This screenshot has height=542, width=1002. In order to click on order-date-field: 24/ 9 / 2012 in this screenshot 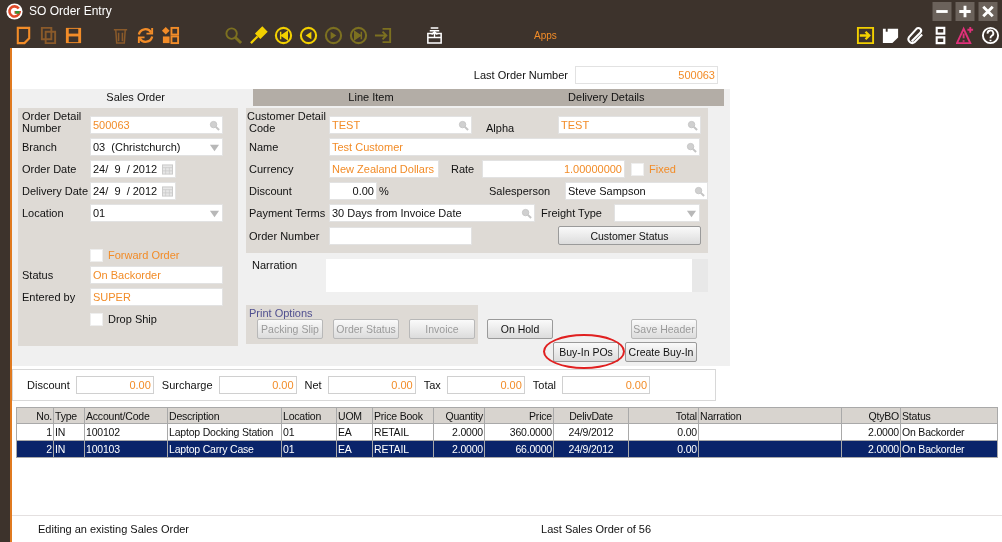, I will do `click(133, 169)`.